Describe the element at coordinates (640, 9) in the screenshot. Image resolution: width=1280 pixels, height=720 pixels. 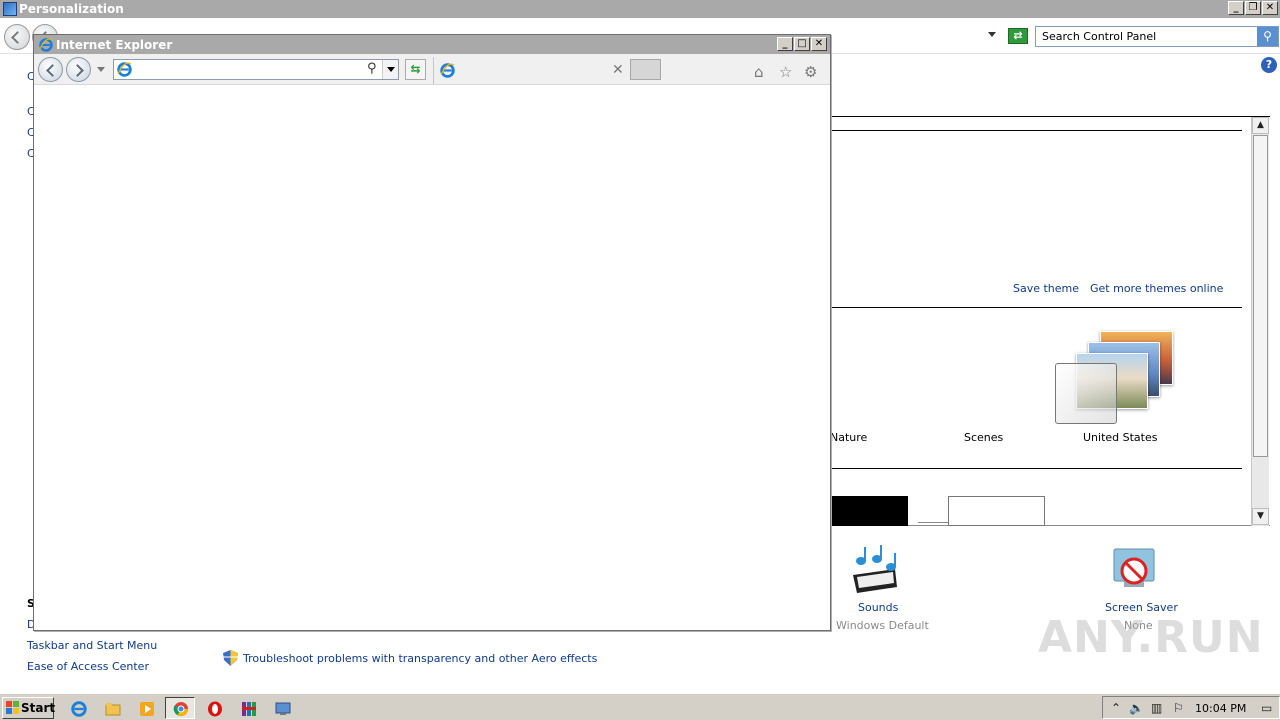
I see `personalization-titlebar: Personalization _ ❐ ✕` at that location.